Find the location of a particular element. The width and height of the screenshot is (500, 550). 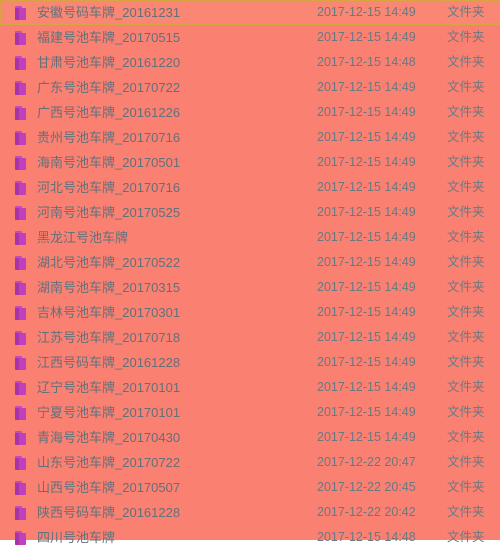

table-row: 山东号池车牌_20170722 2017-12-22 20:47 文件夹 is located at coordinates (250, 462).